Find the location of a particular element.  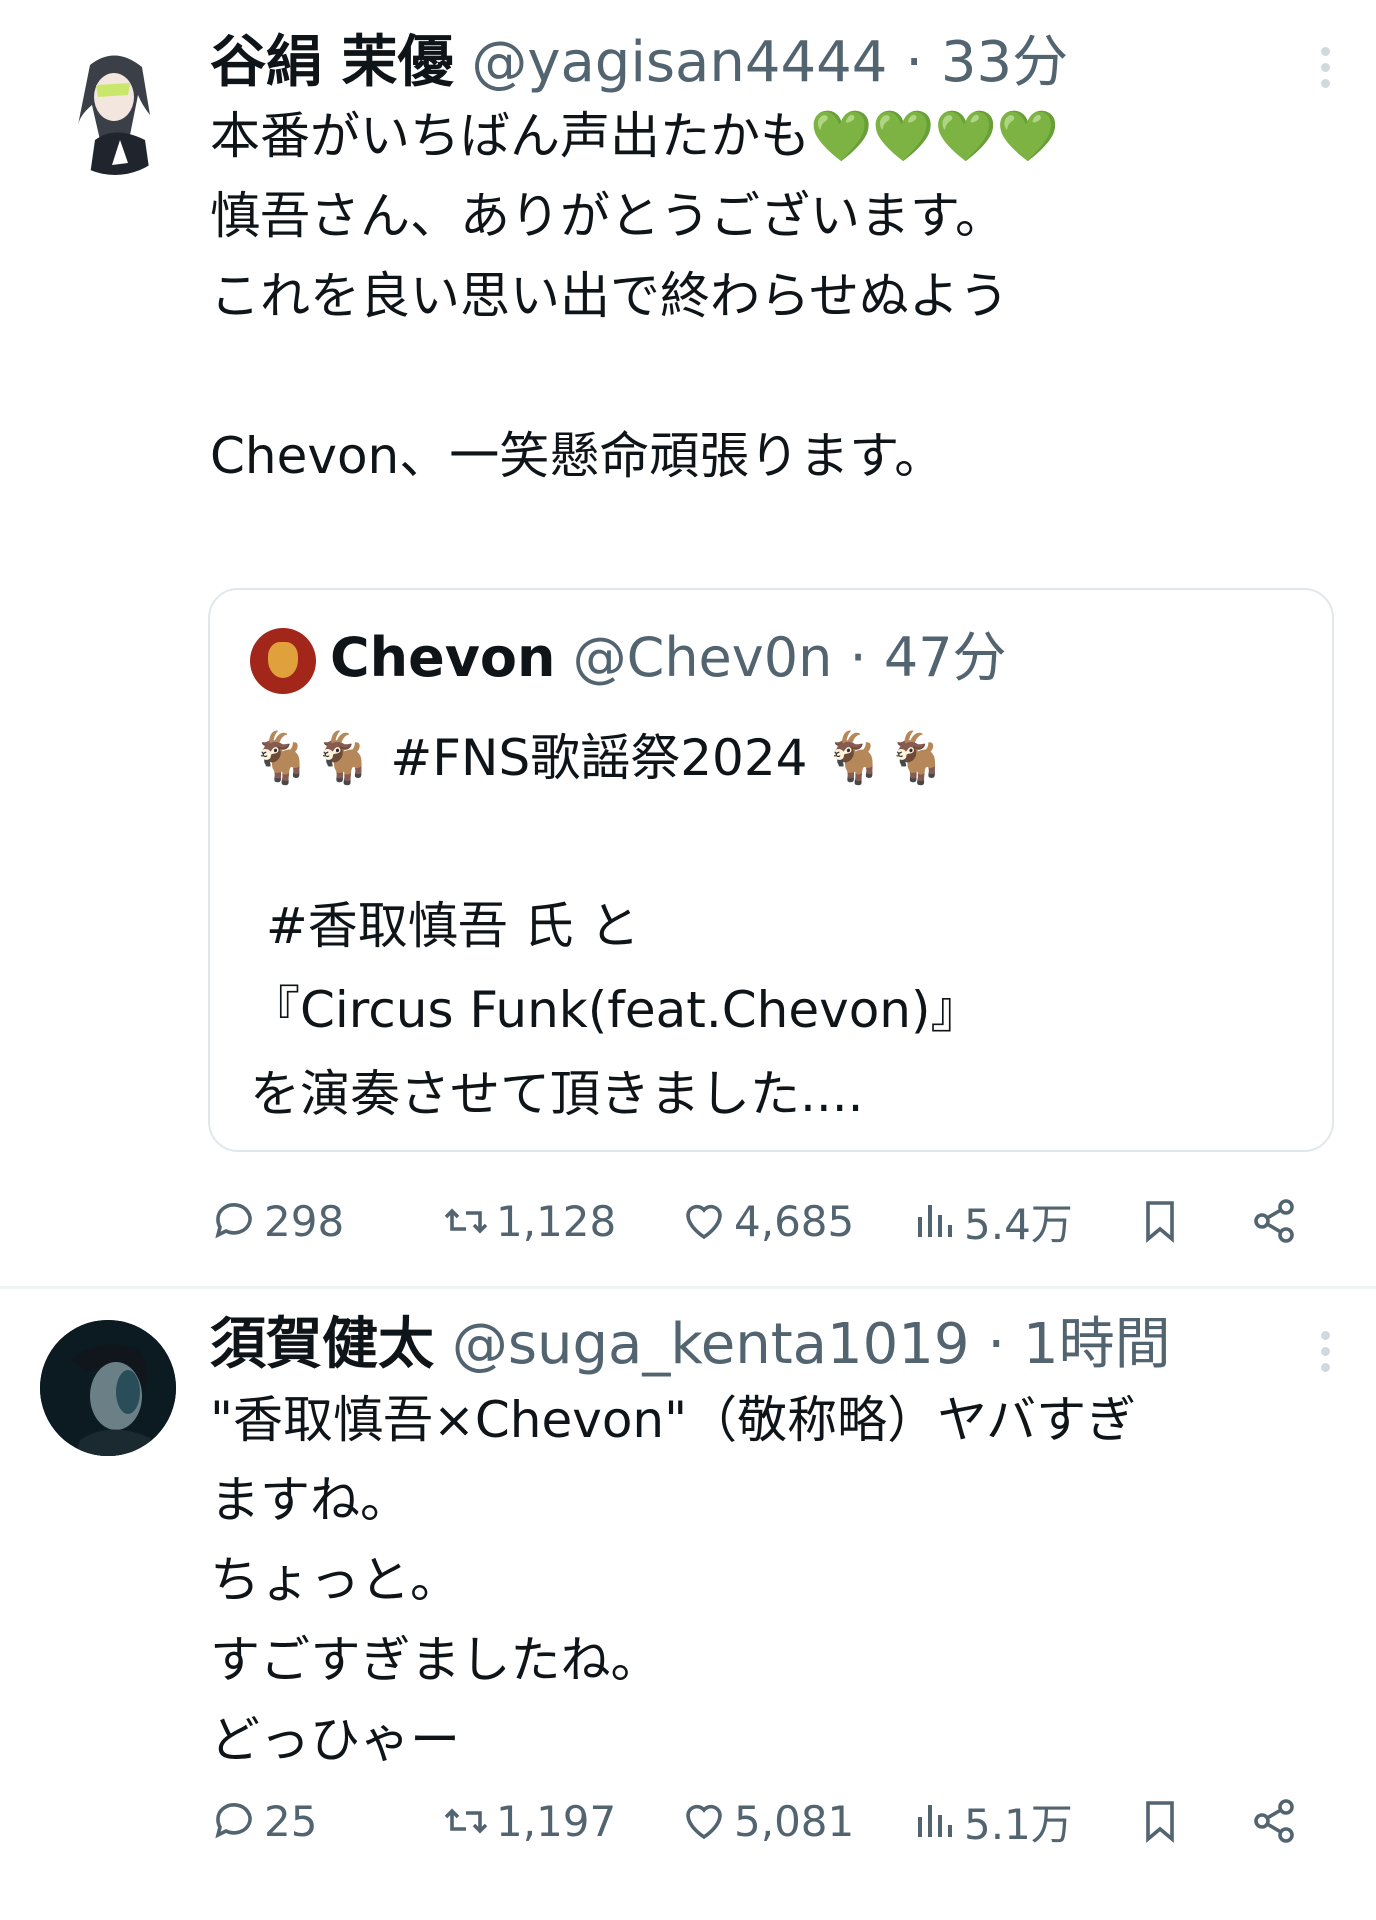

quoted-handle: @Chev0n is located at coordinates (702, 657).